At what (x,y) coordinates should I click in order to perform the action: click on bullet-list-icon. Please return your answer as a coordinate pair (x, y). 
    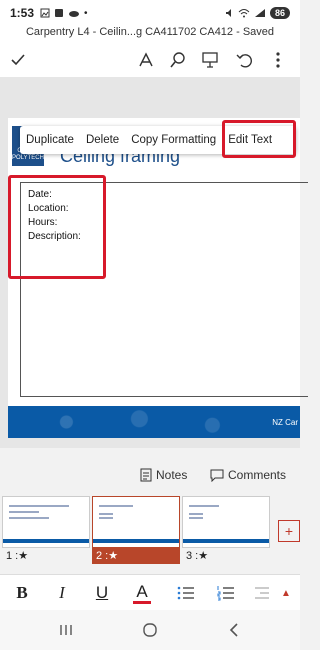
    Looking at the image, I should click on (185, 593).